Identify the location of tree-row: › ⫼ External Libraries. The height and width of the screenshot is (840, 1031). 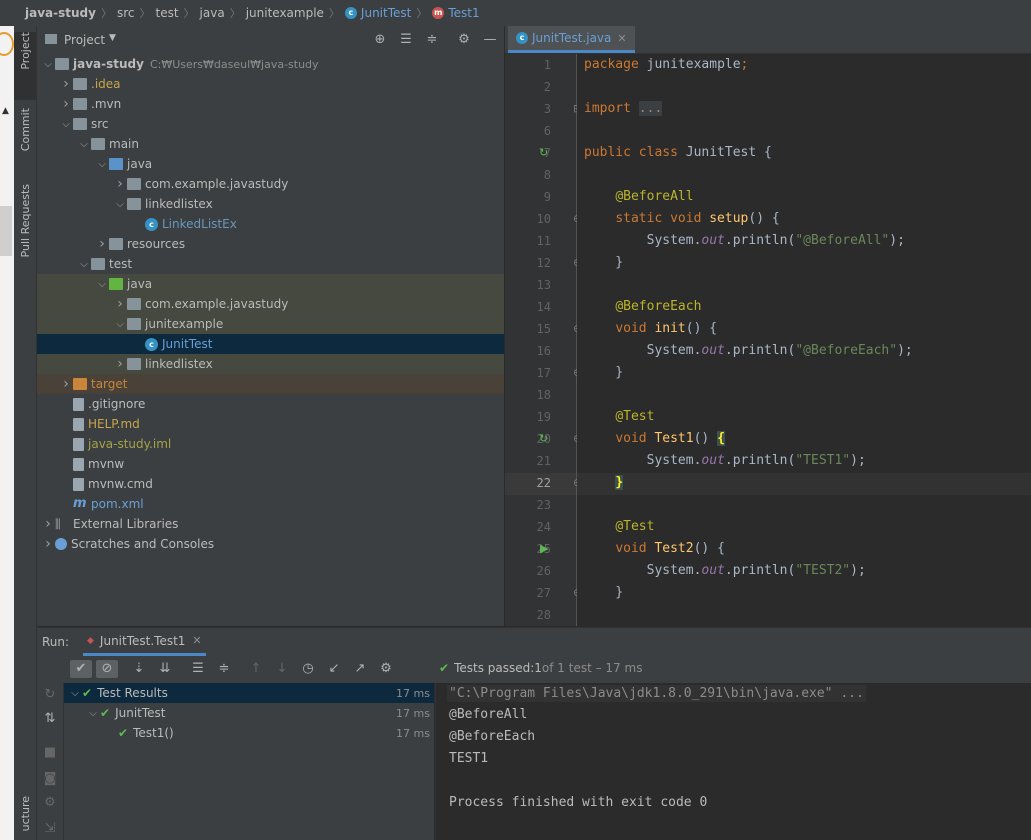
(270, 524).